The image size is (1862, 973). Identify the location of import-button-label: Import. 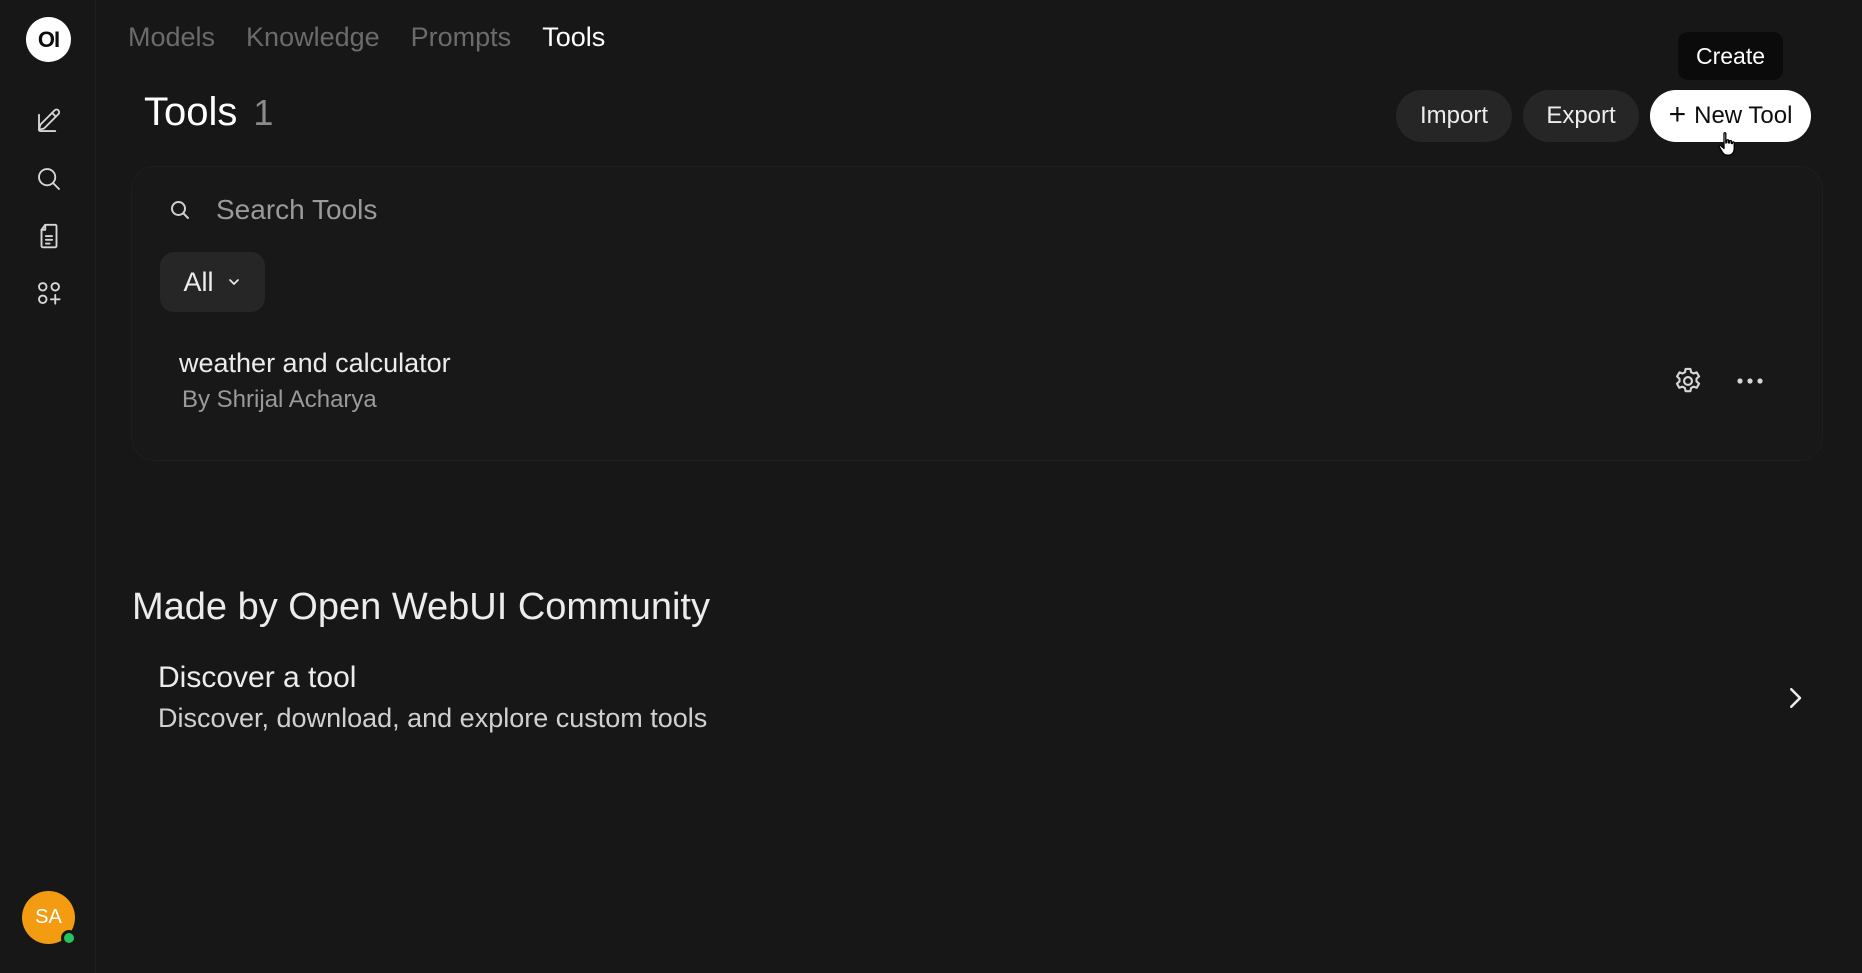
(1453, 115).